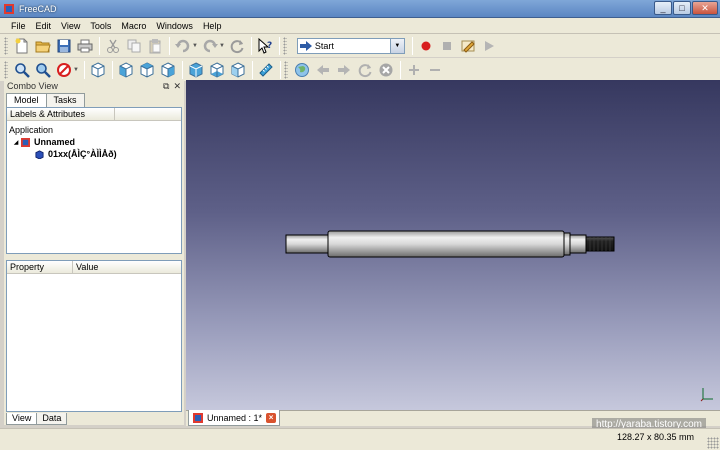 The height and width of the screenshot is (450, 720). Describe the element at coordinates (365, 70) in the screenshot. I see `reload-icon` at that location.